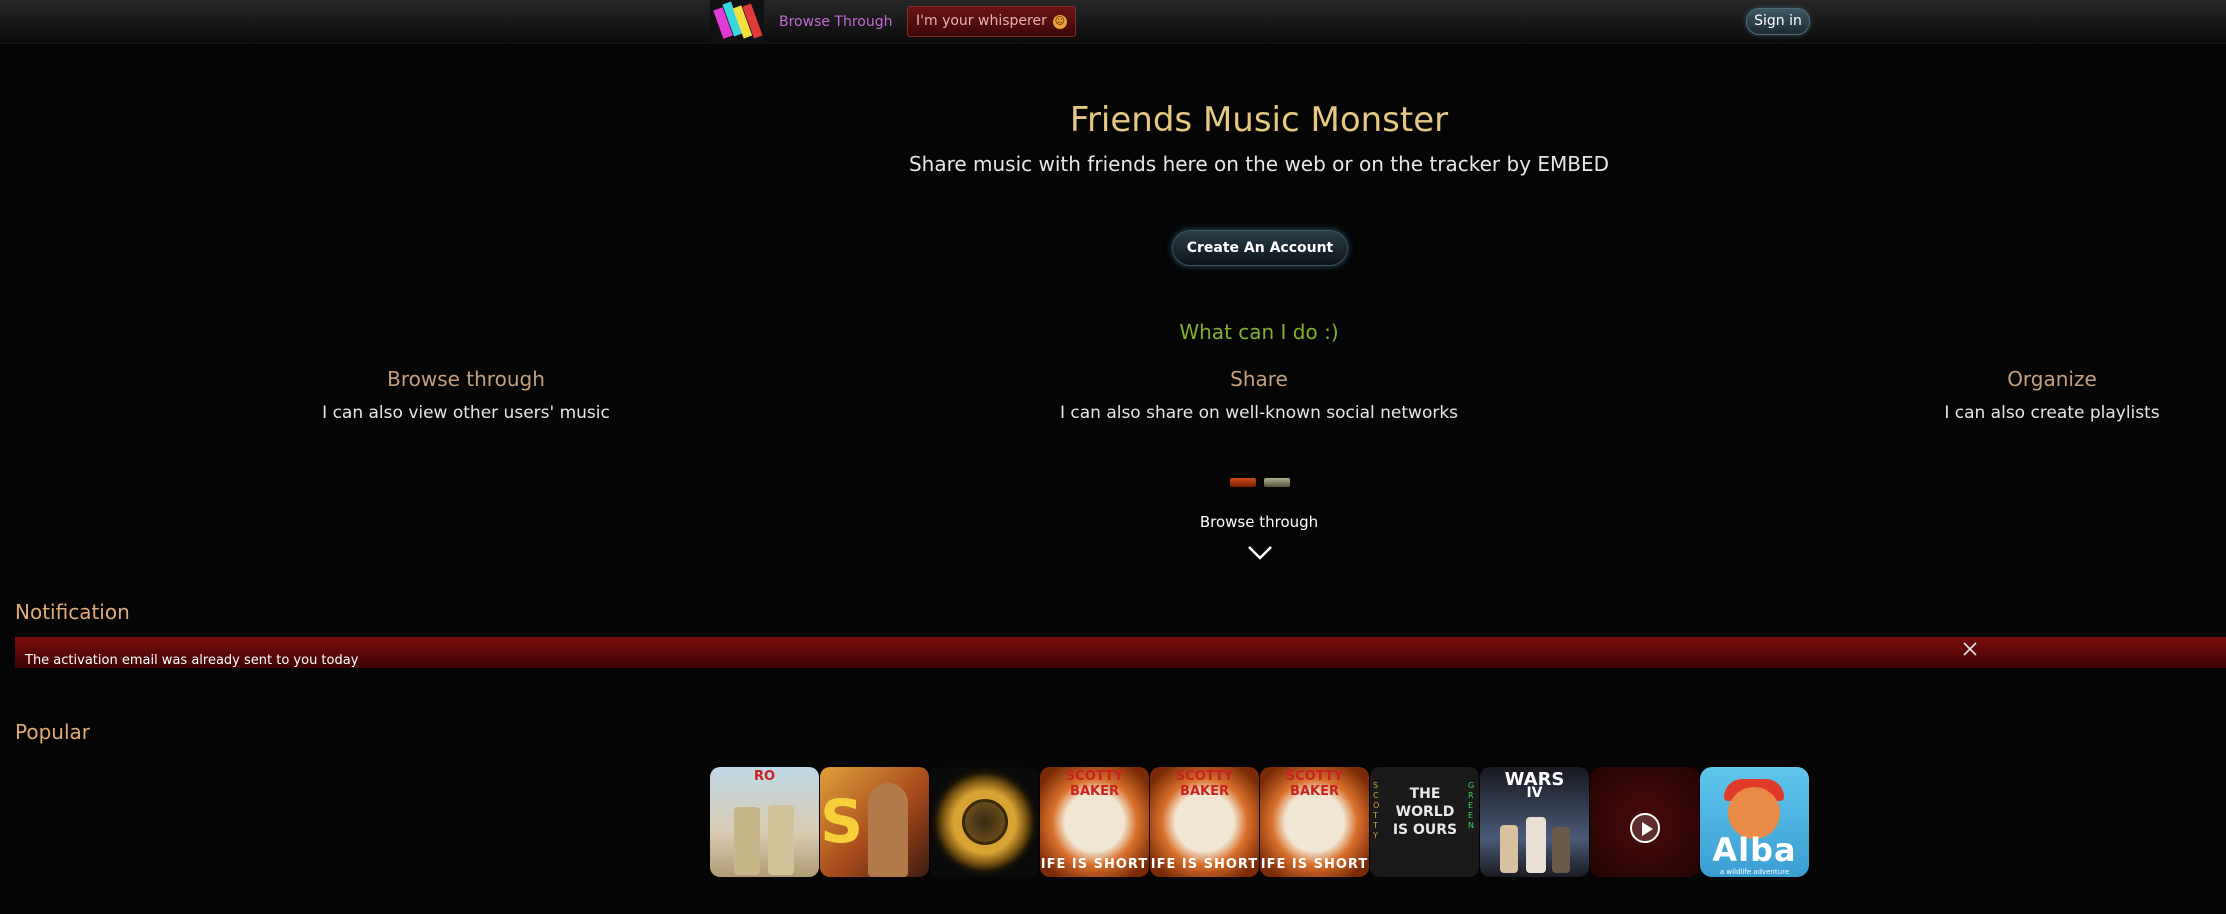  Describe the element at coordinates (1534, 822) in the screenshot. I see `album-cover-8: WARS IV` at that location.